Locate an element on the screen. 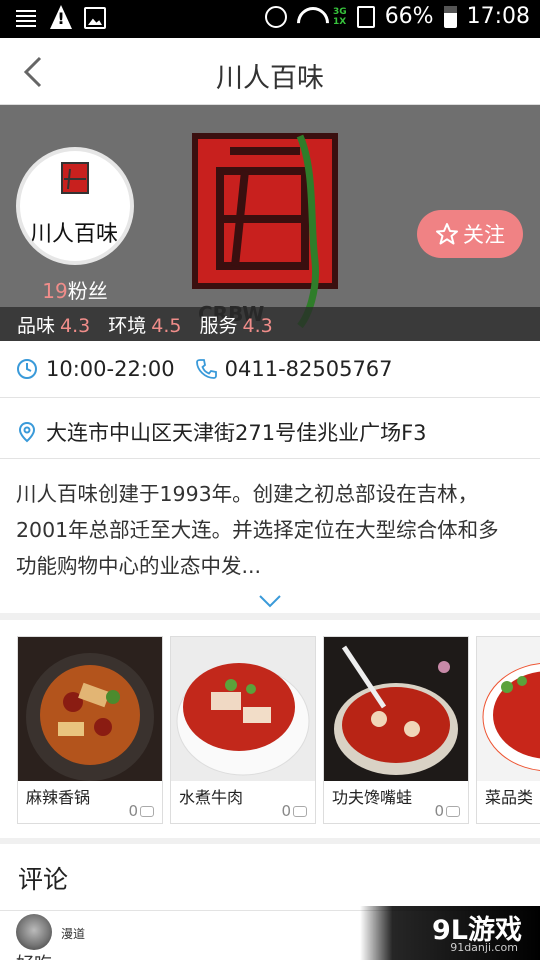  follow-label: 关注 is located at coordinates (484, 235).